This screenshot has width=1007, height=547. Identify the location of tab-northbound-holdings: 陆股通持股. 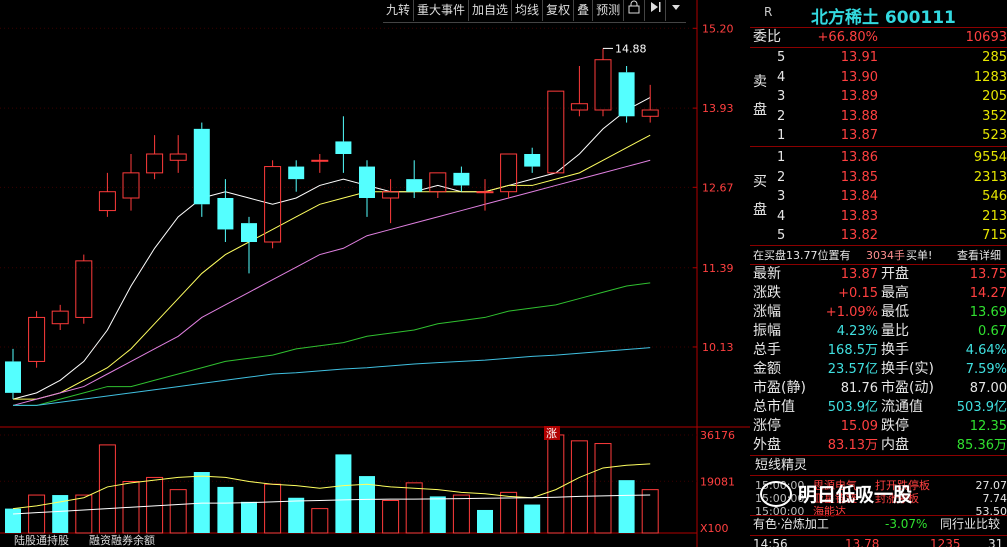
(41, 541).